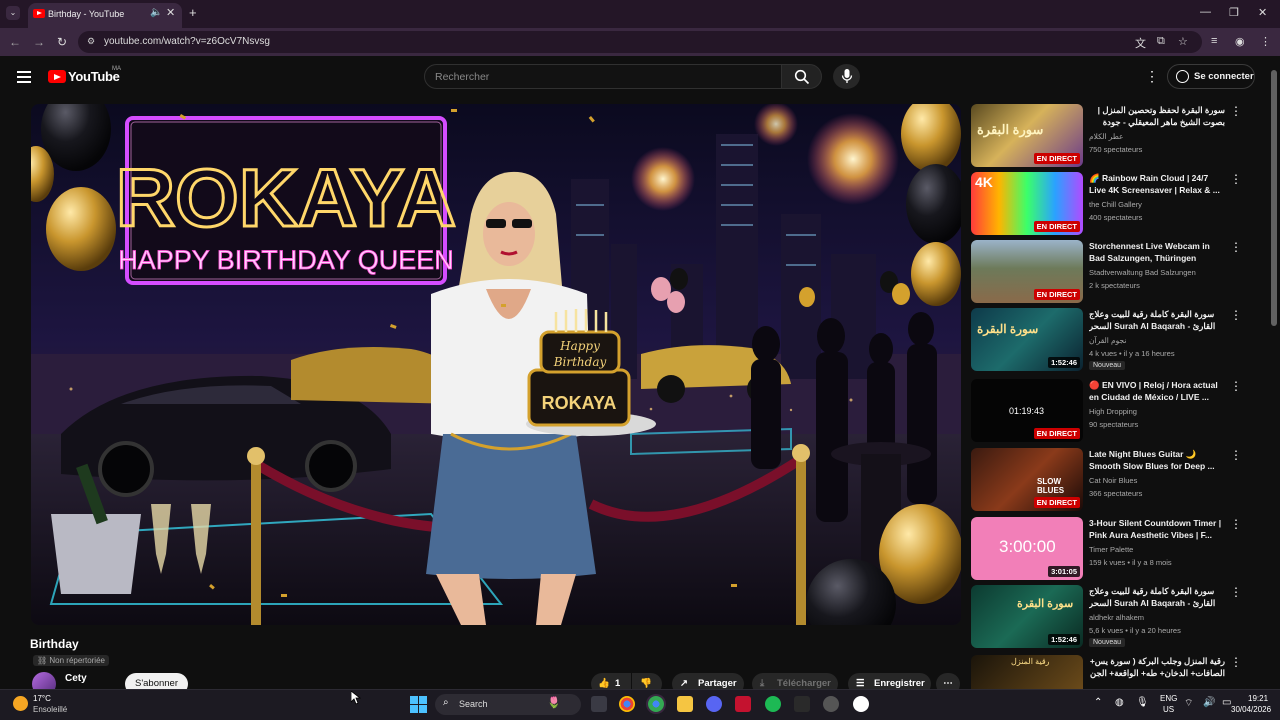  Describe the element at coordinates (24, 77) in the screenshot. I see `menu-icon` at that location.